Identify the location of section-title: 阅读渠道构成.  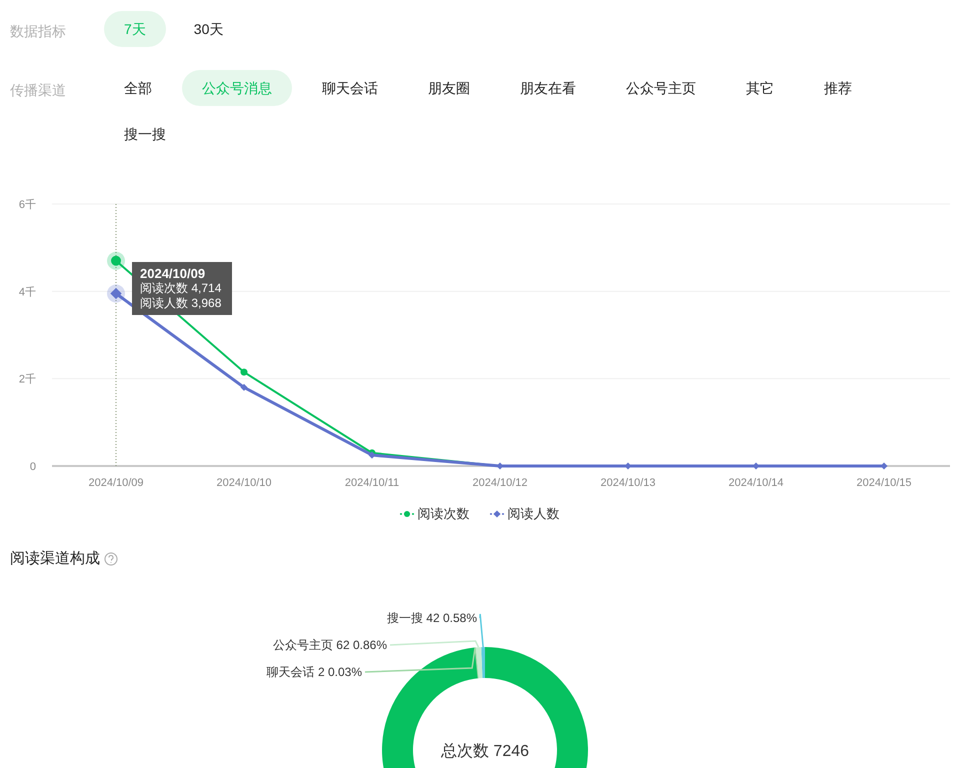
(55, 558).